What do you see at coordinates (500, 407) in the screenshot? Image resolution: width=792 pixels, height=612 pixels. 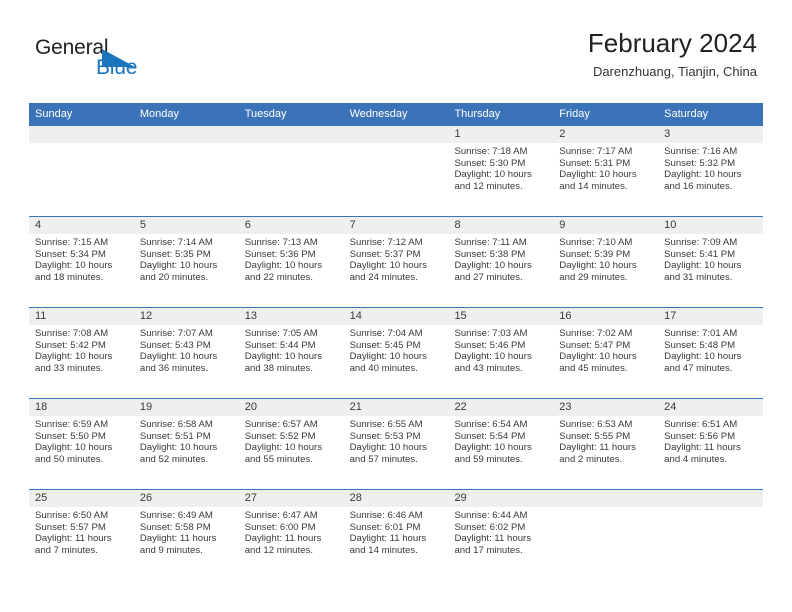 I see `day-number: 22` at bounding box center [500, 407].